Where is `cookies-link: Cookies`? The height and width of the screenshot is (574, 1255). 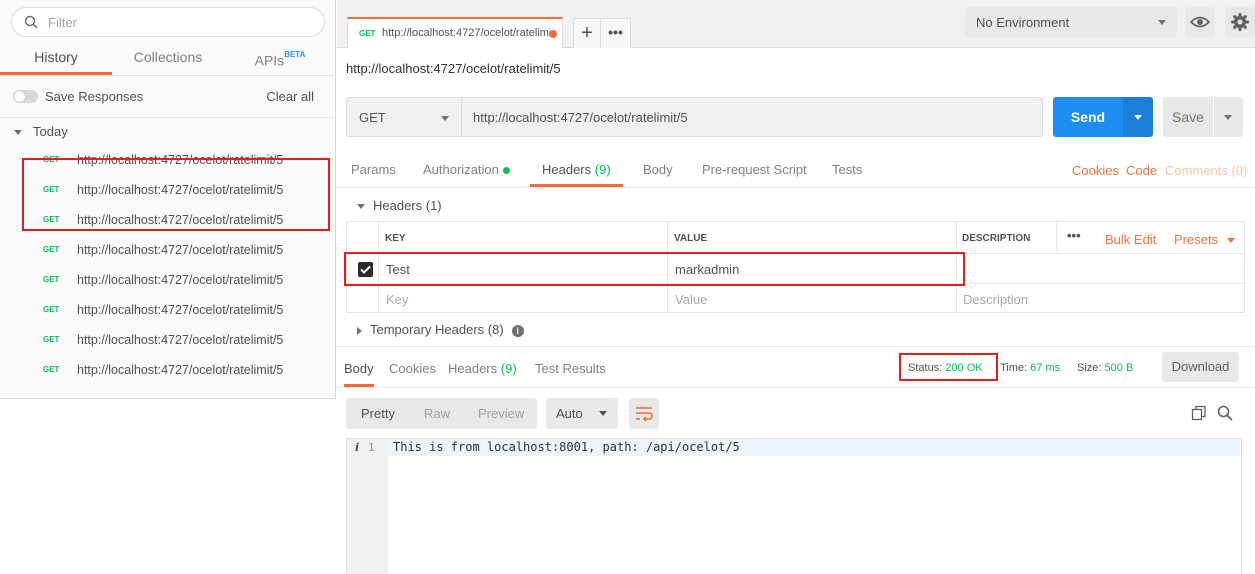
cookies-link: Cookies is located at coordinates (1095, 170).